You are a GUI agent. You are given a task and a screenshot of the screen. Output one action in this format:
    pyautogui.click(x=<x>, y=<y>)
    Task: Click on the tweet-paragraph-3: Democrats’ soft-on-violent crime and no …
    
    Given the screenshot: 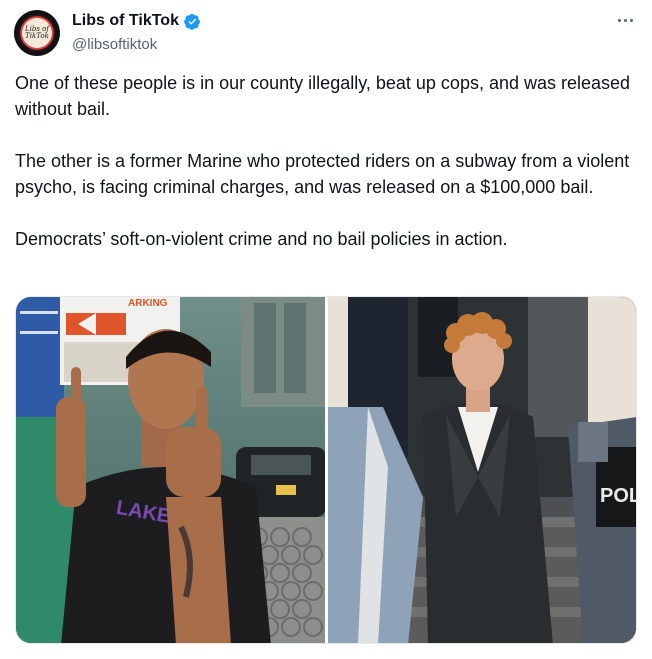 What is the action you would take?
    pyautogui.click(x=261, y=239)
    